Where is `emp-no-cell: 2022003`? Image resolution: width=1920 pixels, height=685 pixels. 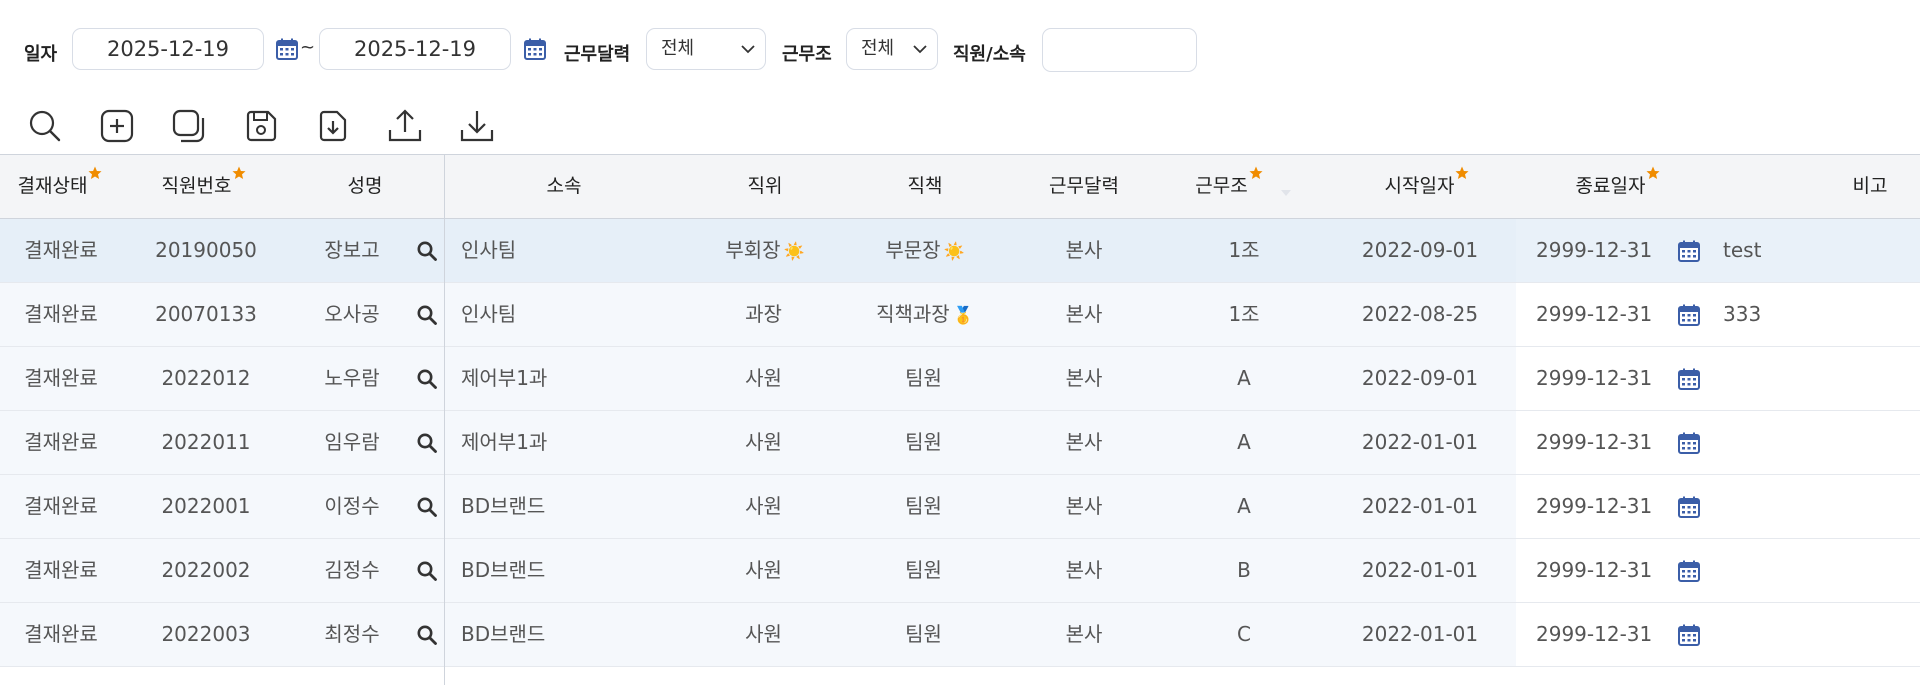 emp-no-cell: 2022003 is located at coordinates (206, 634).